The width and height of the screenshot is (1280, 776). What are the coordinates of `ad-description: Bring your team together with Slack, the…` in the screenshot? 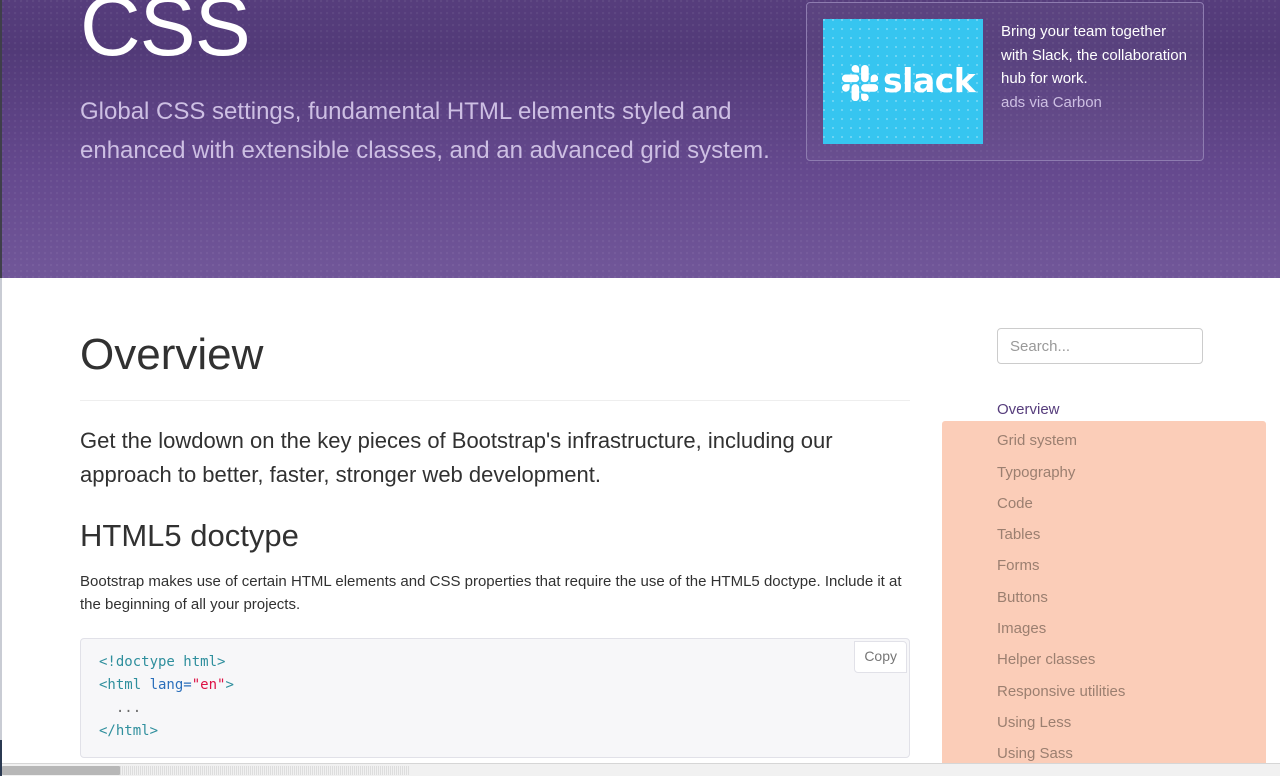 It's located at (1094, 55).